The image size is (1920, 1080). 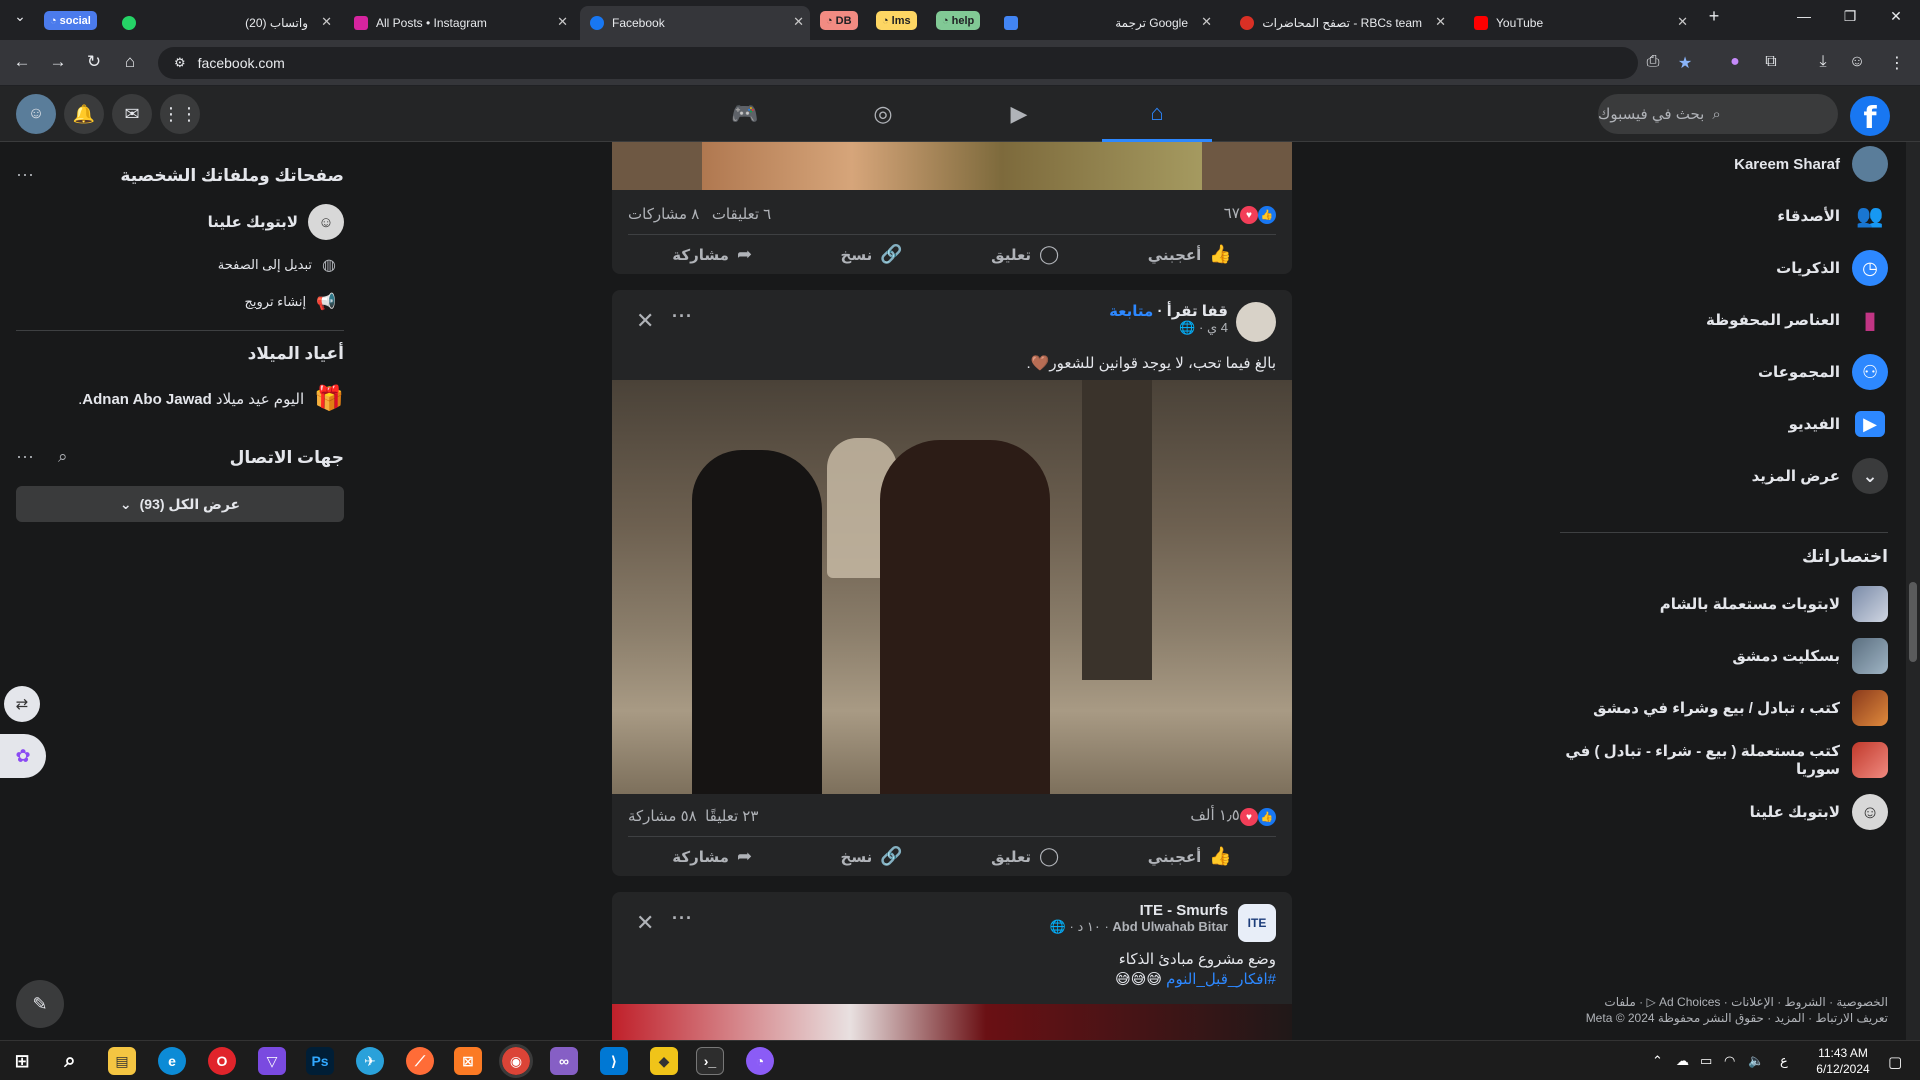 What do you see at coordinates (1729, 1061) in the screenshot?
I see `wifi-icon: ◠` at bounding box center [1729, 1061].